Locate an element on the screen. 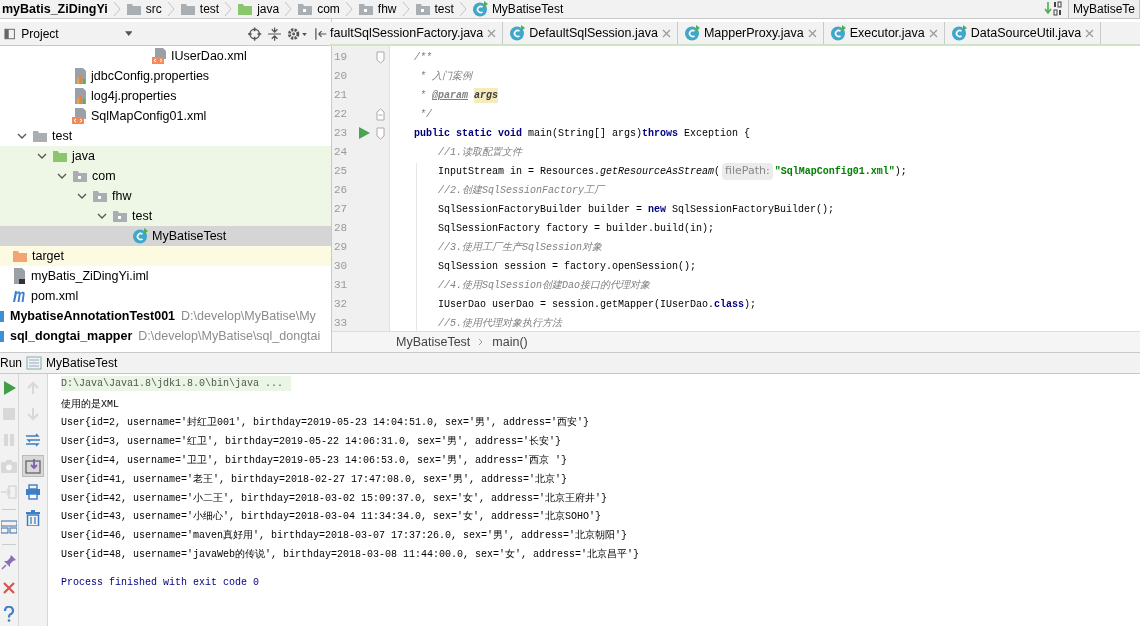  caret-icon is located at coordinates (128, 33).